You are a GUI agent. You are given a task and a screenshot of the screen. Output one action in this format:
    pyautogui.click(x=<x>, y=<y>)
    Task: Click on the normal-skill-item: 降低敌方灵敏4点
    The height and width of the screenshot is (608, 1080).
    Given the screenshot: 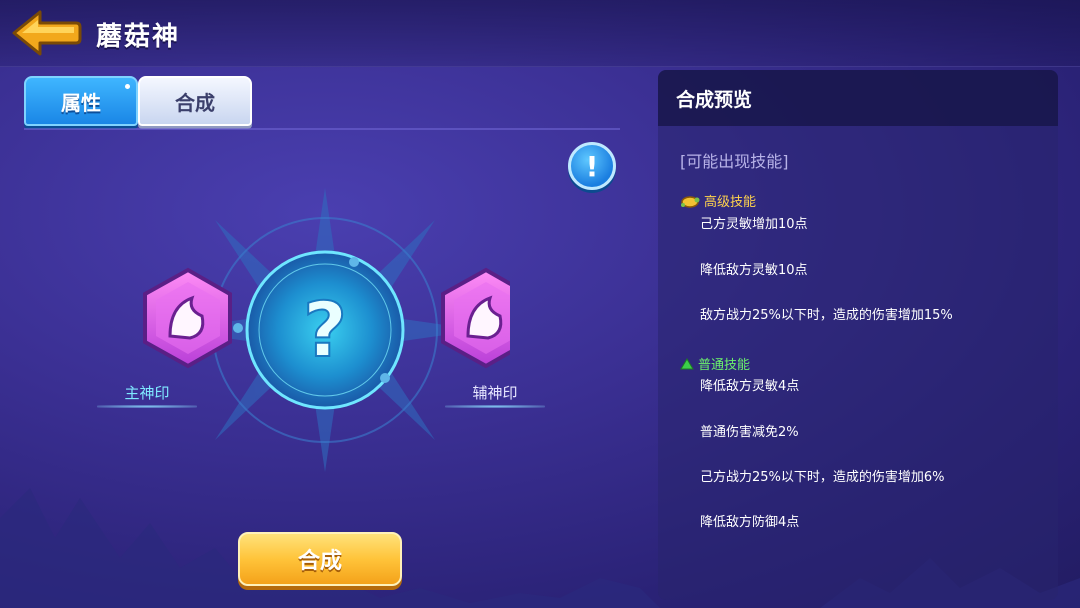 What is the action you would take?
    pyautogui.click(x=750, y=386)
    